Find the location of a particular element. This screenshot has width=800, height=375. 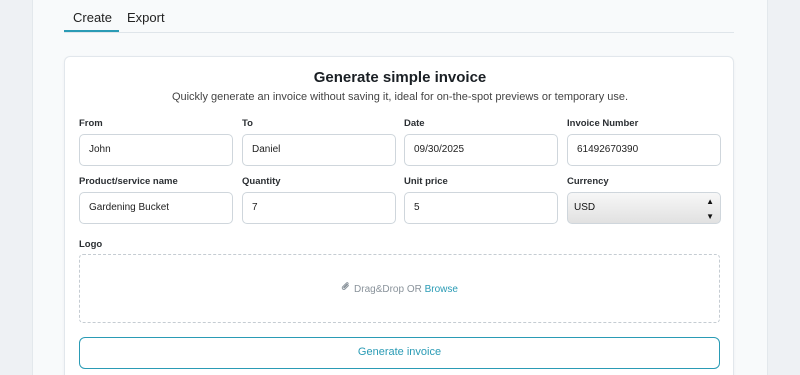

currency-value: USD is located at coordinates (585, 207).